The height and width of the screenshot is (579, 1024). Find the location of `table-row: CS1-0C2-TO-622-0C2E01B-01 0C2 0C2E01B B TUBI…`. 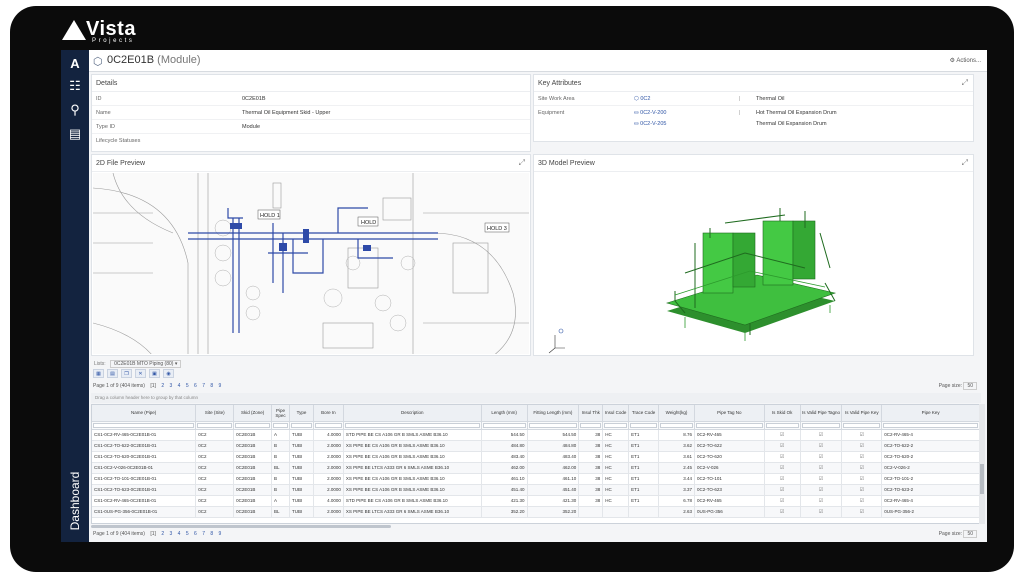

table-row: CS1-0C2-TO-622-0C2E01B-01 0C2 0C2E01B B TUBI… is located at coordinates (536, 446).